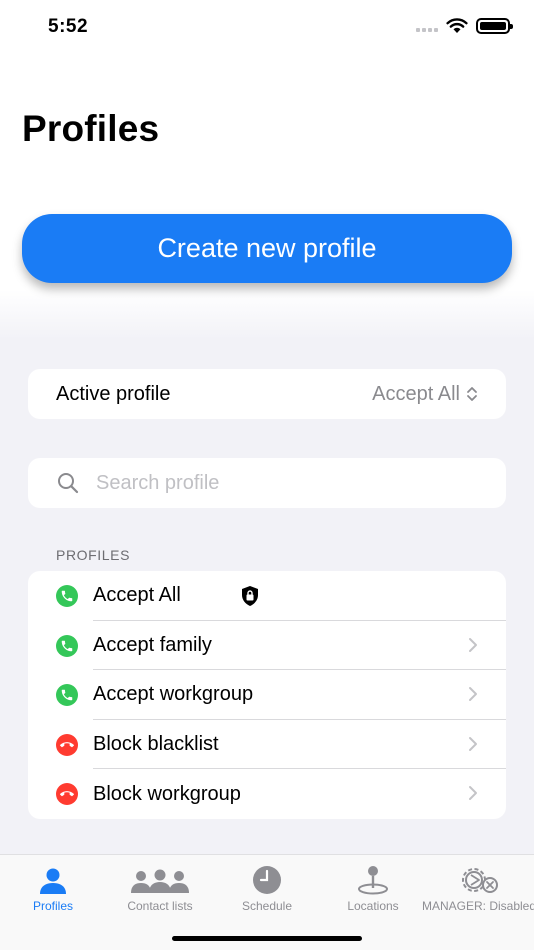  Describe the element at coordinates (267, 28) in the screenshot. I see `status-bar: 5:52` at that location.